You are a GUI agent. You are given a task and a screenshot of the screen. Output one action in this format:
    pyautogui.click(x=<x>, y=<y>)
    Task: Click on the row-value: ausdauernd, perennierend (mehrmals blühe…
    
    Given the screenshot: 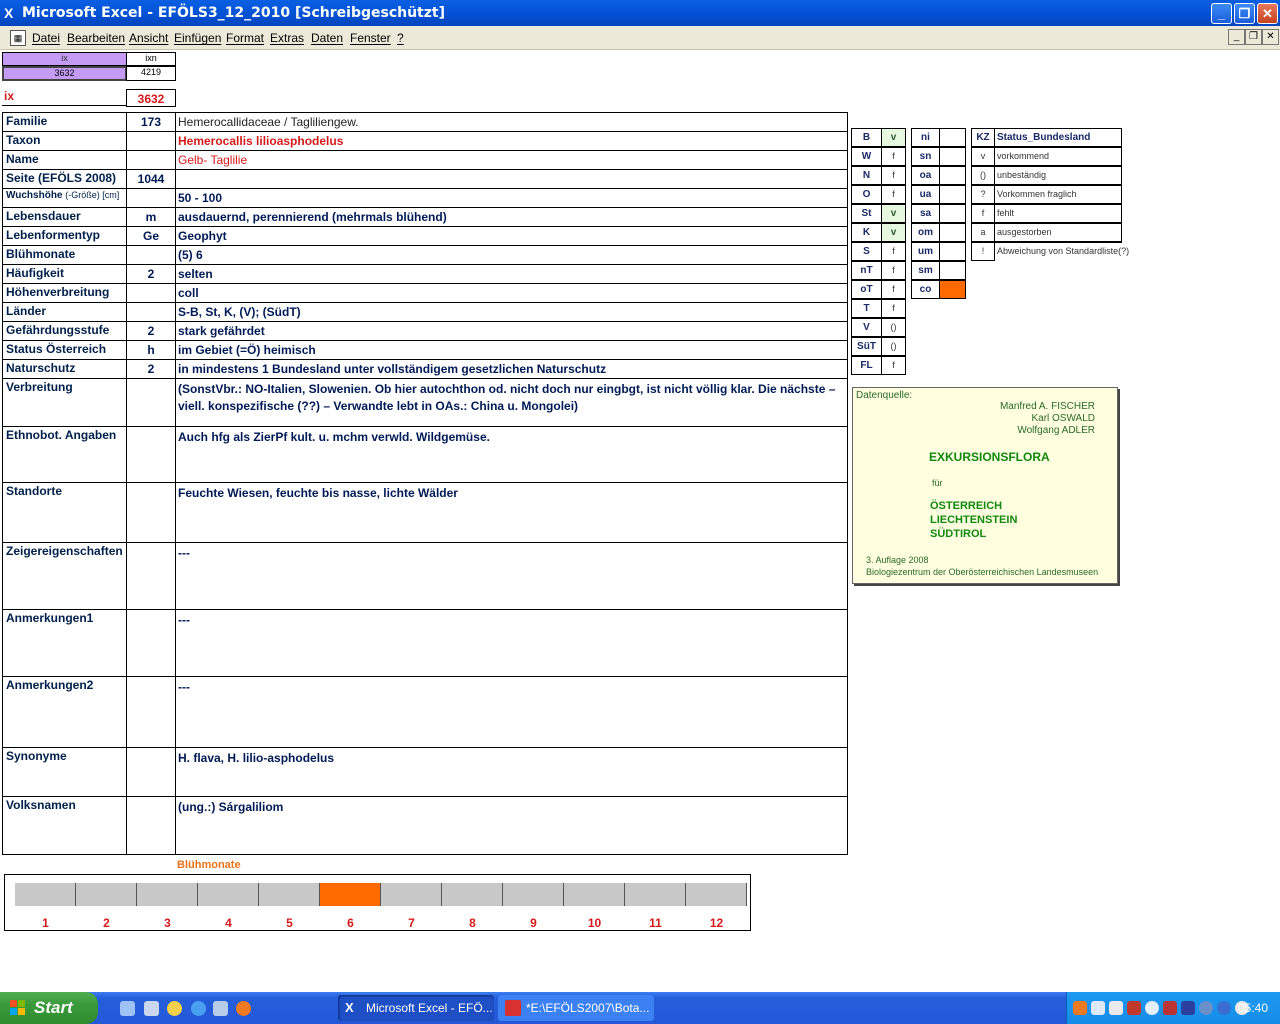 What is the action you would take?
    pyautogui.click(x=511, y=217)
    